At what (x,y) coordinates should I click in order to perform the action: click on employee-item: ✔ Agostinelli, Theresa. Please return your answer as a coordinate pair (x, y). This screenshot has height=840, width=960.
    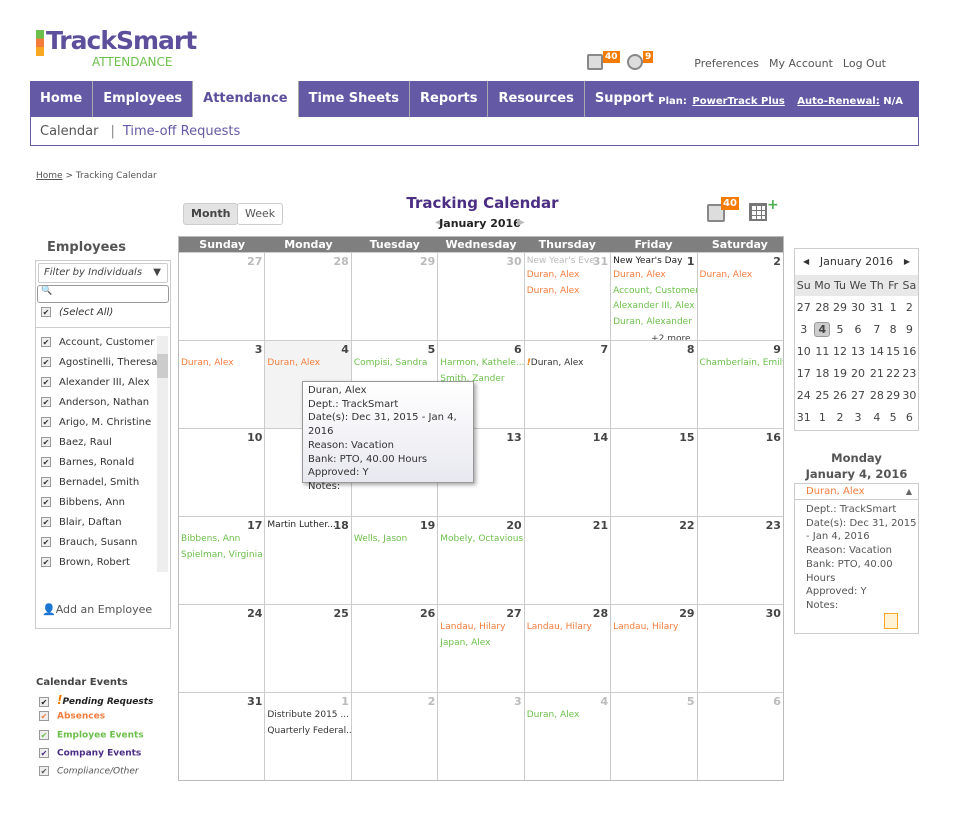
    Looking at the image, I should click on (103, 363).